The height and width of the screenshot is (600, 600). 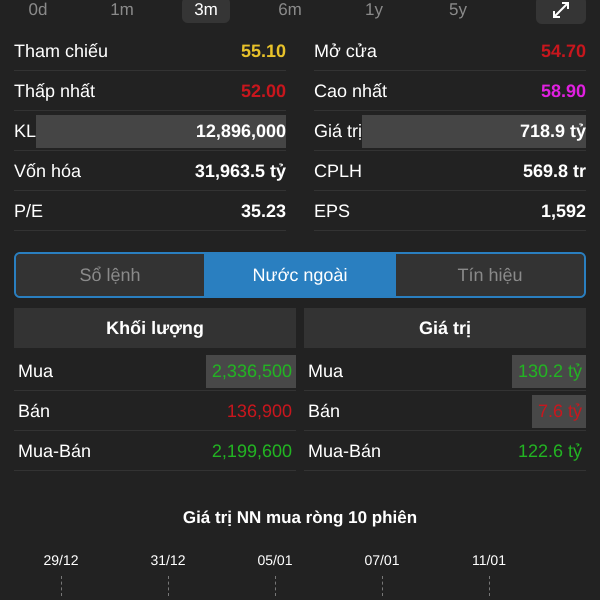 I want to click on row-value: 136,900, so click(x=259, y=410).